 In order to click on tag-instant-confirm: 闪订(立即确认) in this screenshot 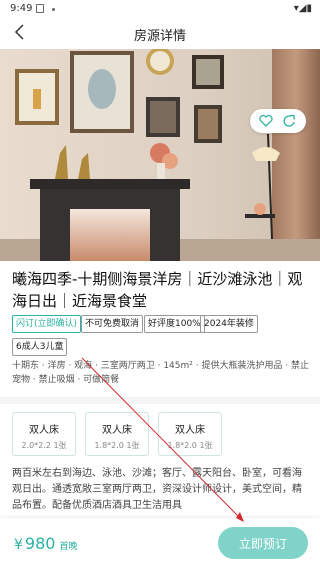, I will do `click(47, 324)`.